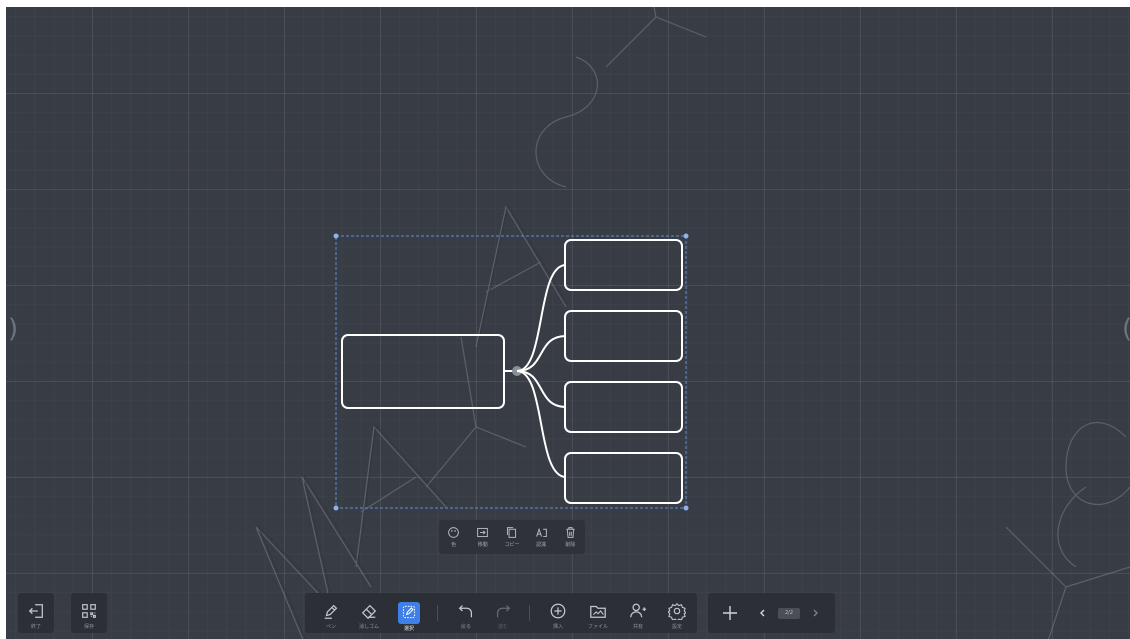 This screenshot has width=1130, height=639. I want to click on settings-label: 設定, so click(676, 627).